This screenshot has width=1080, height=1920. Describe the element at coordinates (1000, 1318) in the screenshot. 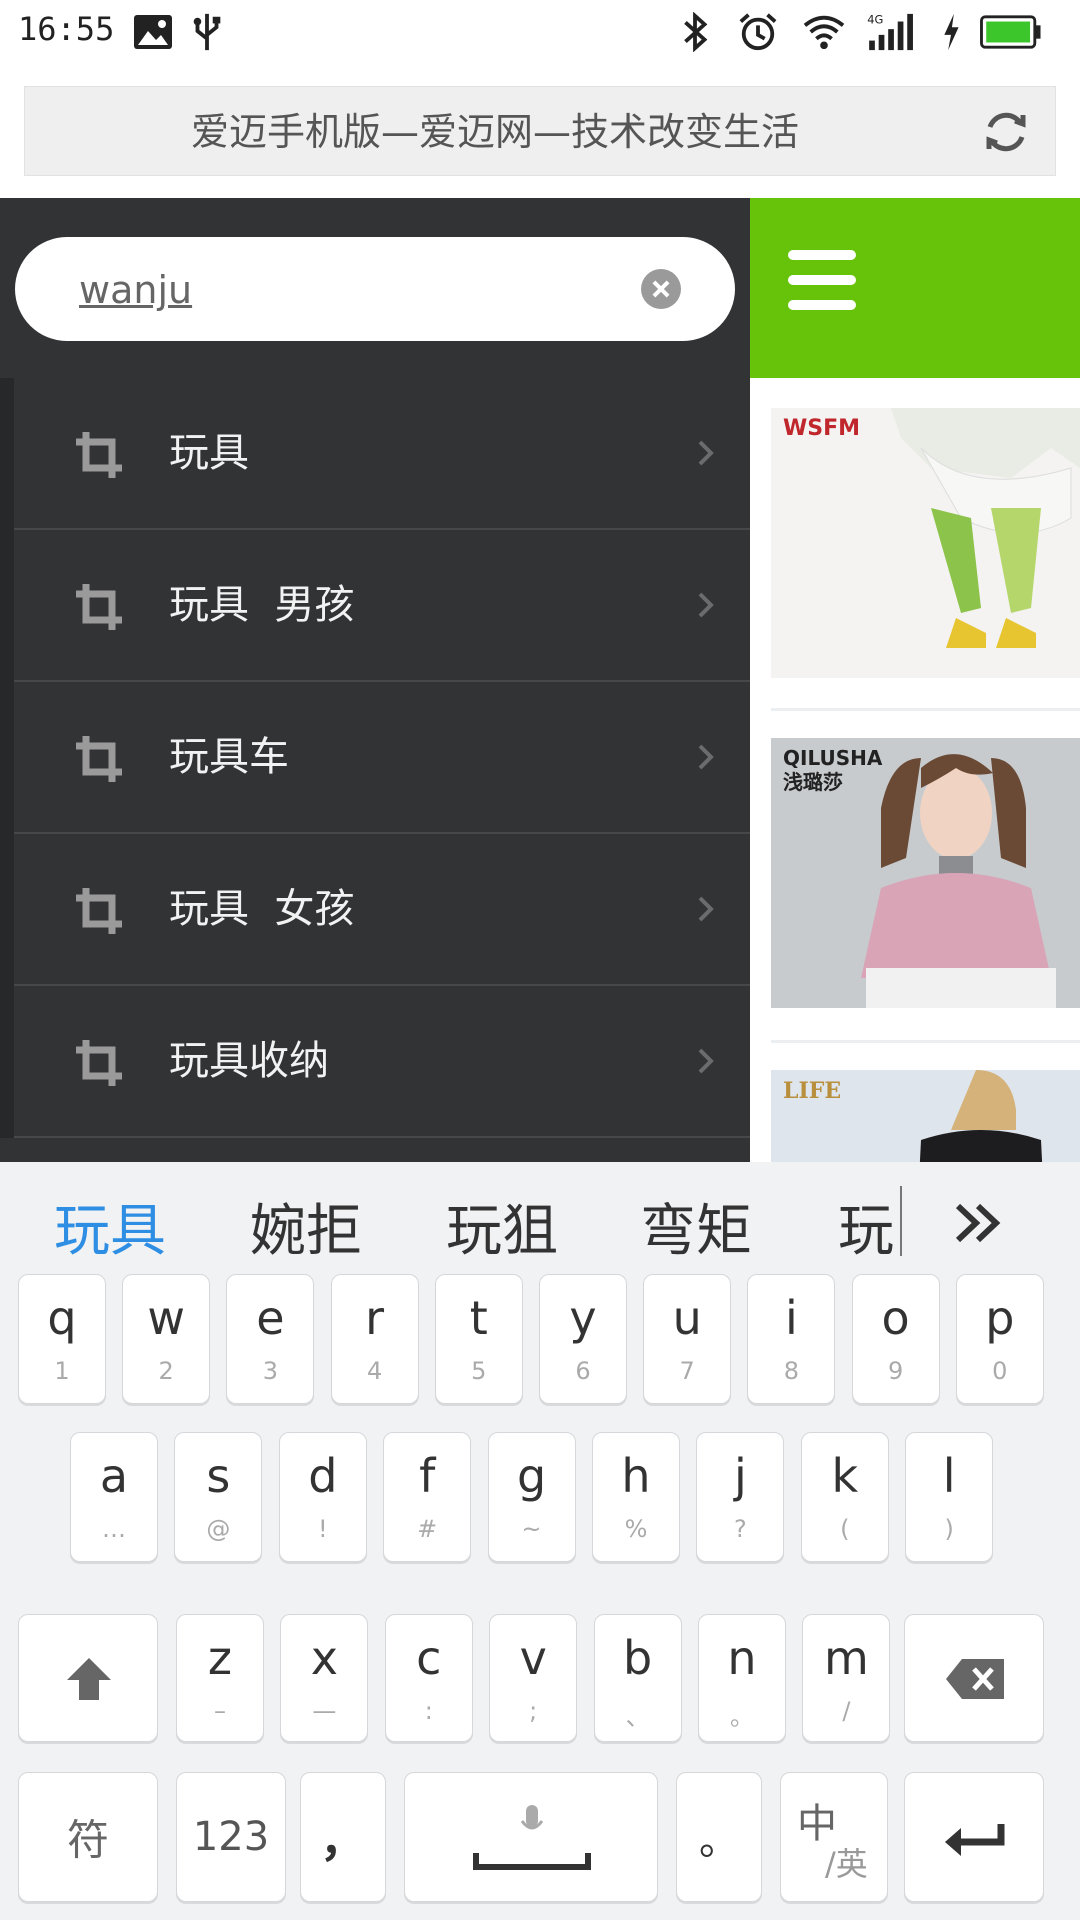

I see `key-letter: p` at that location.